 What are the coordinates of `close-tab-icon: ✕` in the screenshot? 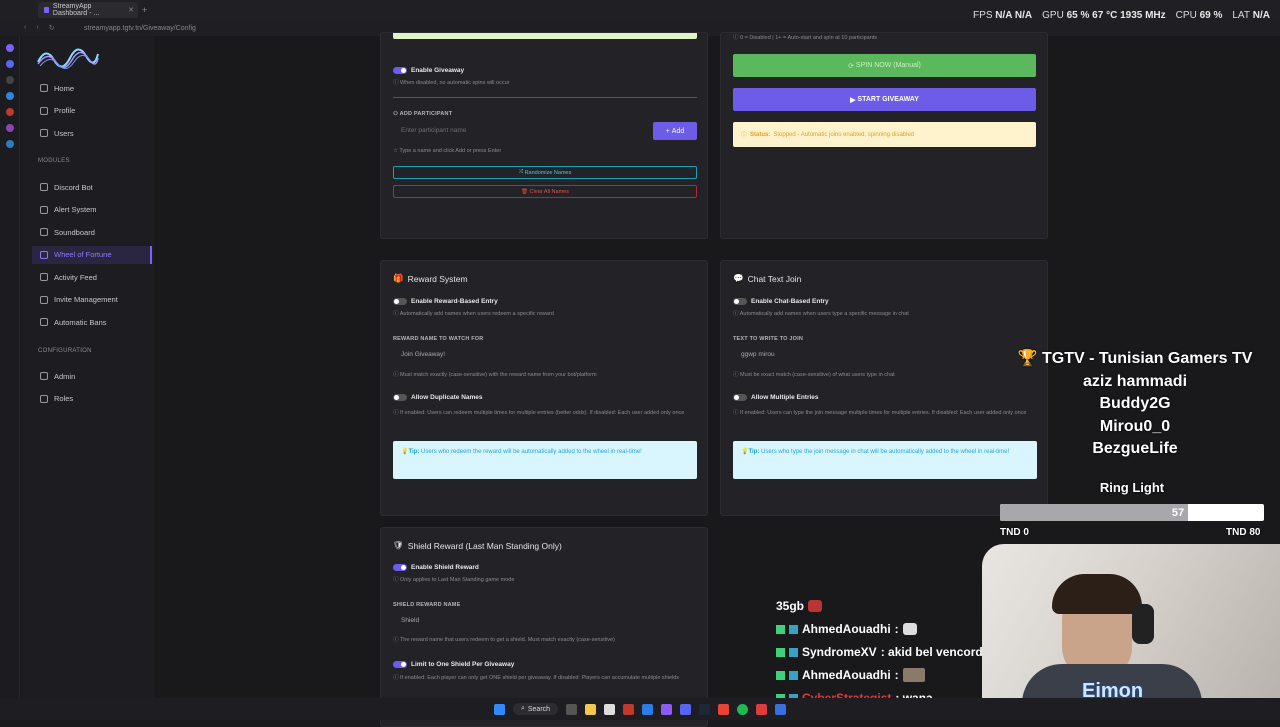 It's located at (131, 10).